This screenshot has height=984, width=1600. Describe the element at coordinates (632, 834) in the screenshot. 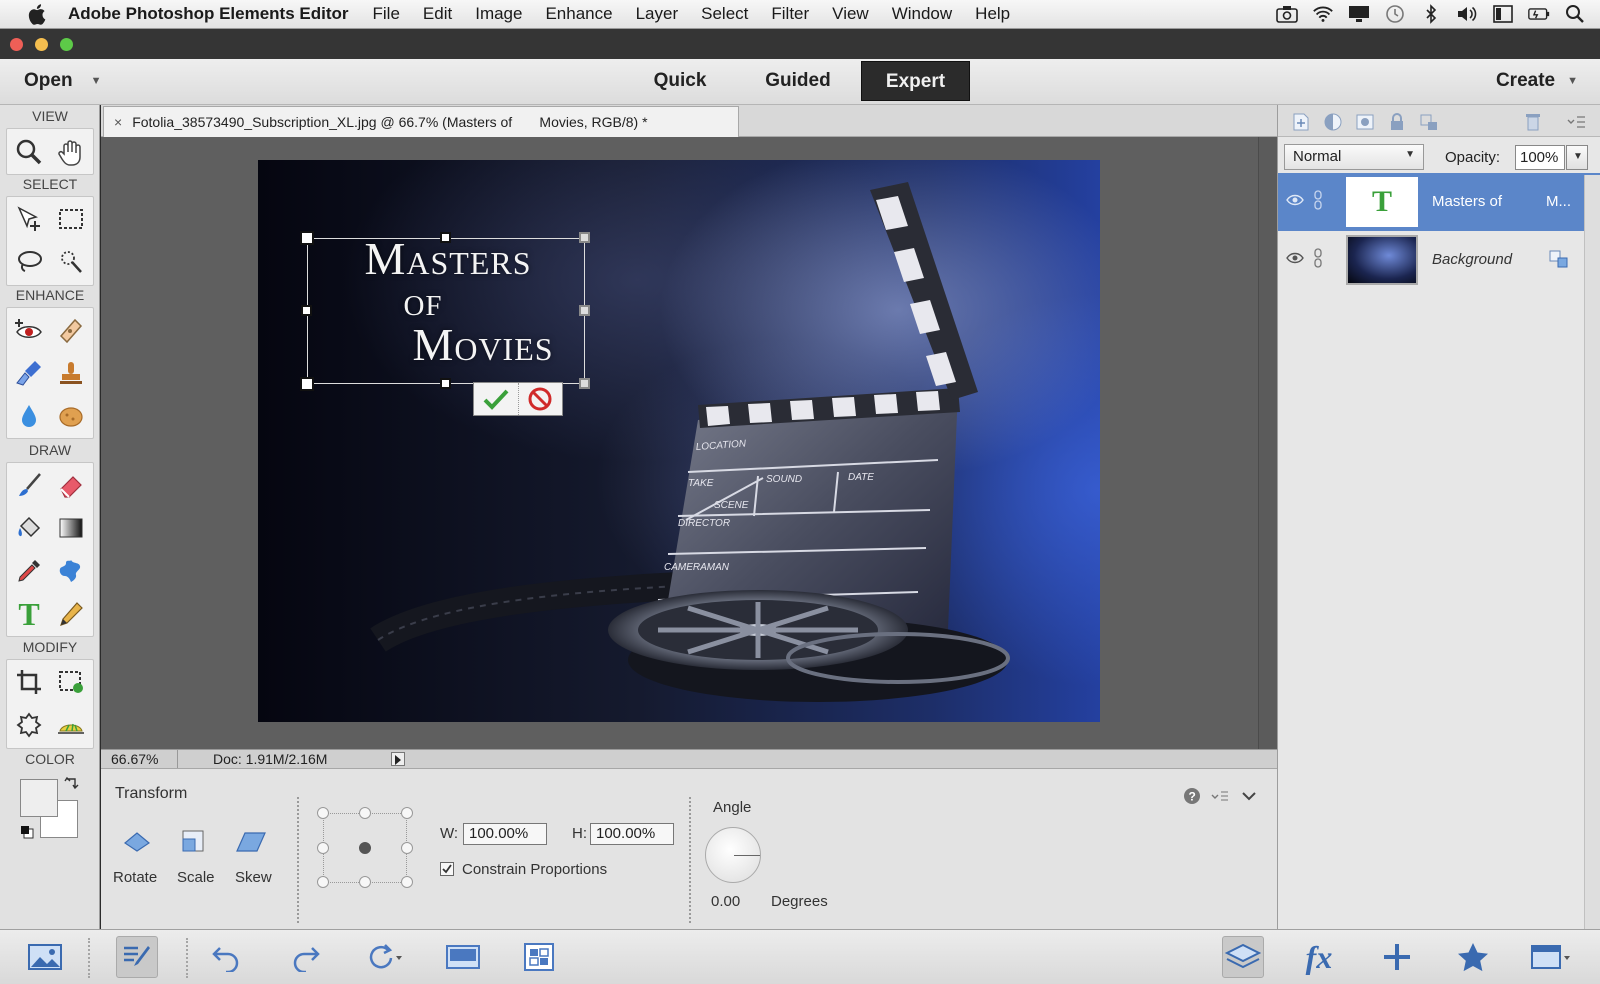

I see `height-field: 100.00%` at that location.